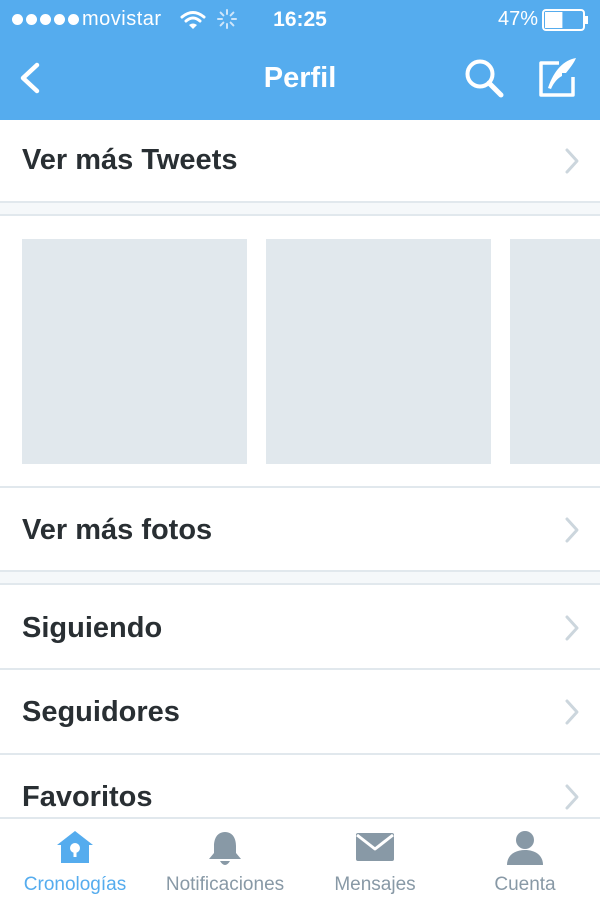 The width and height of the screenshot is (600, 902). I want to click on favorites-row: Favoritos, so click(300, 786).